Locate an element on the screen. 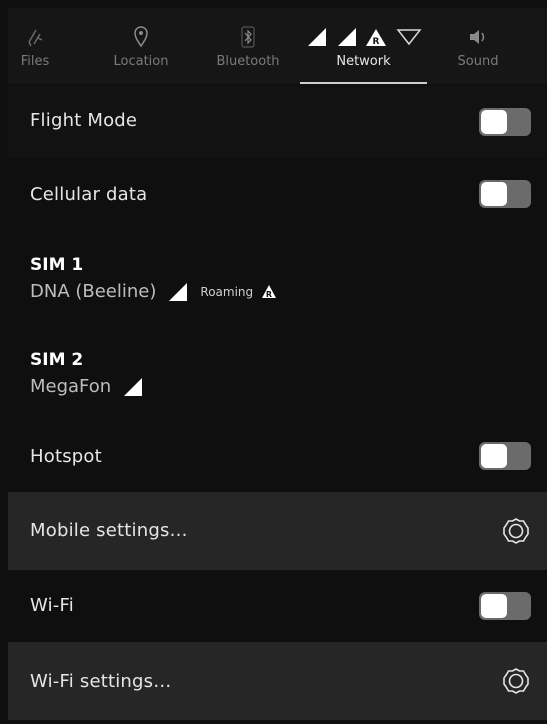  speaker-icon is located at coordinates (478, 37).